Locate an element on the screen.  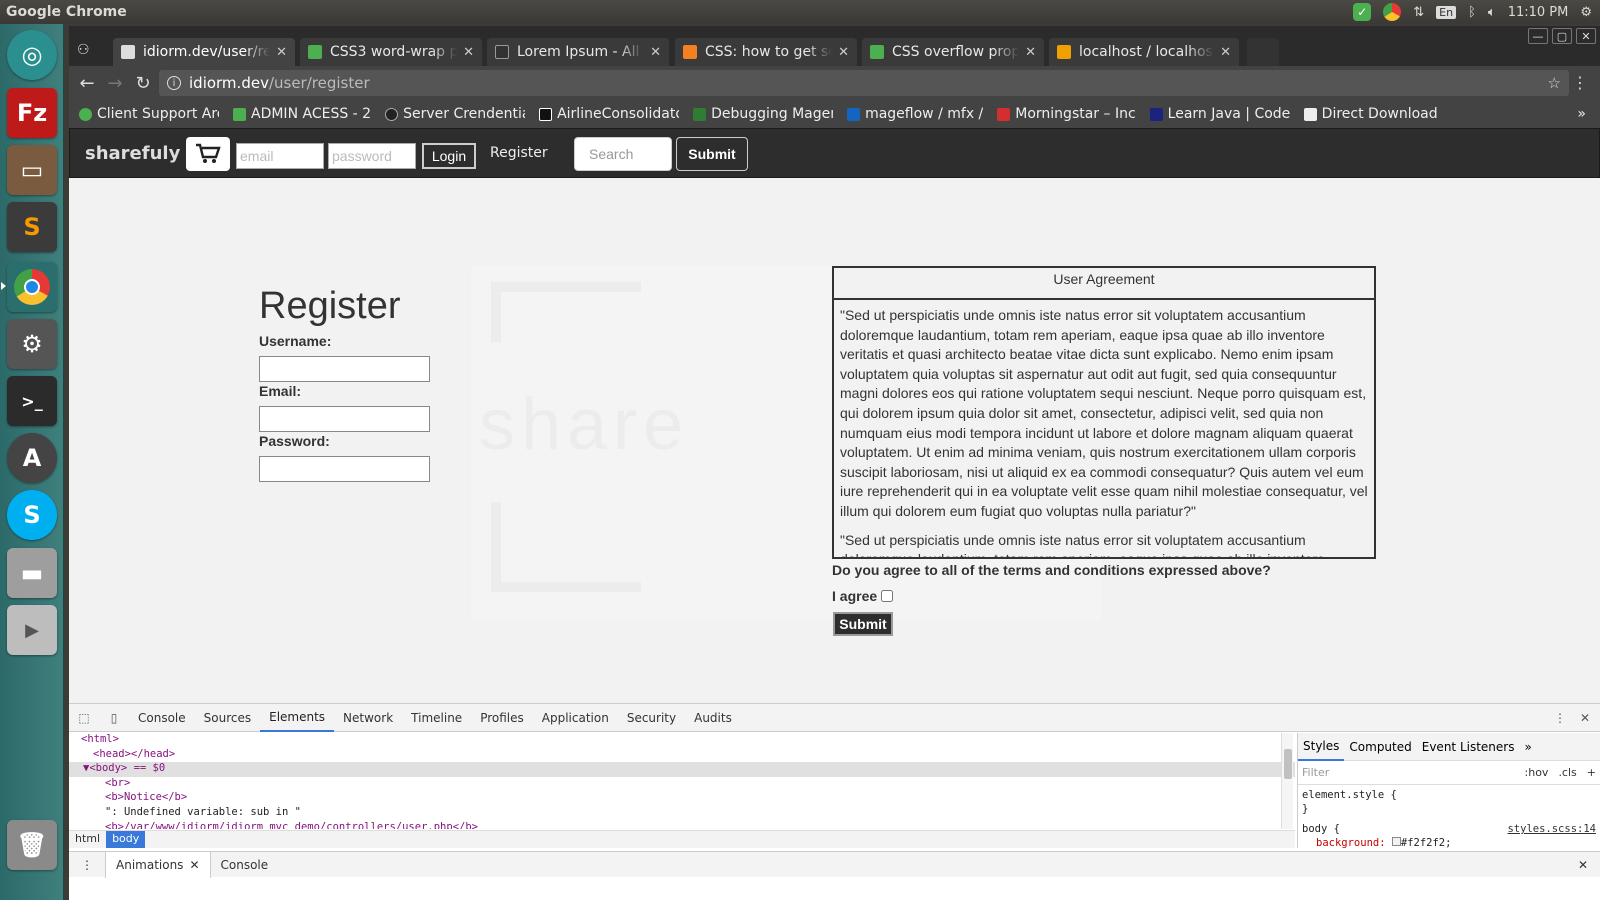
login-button: Login is located at coordinates (449, 156).